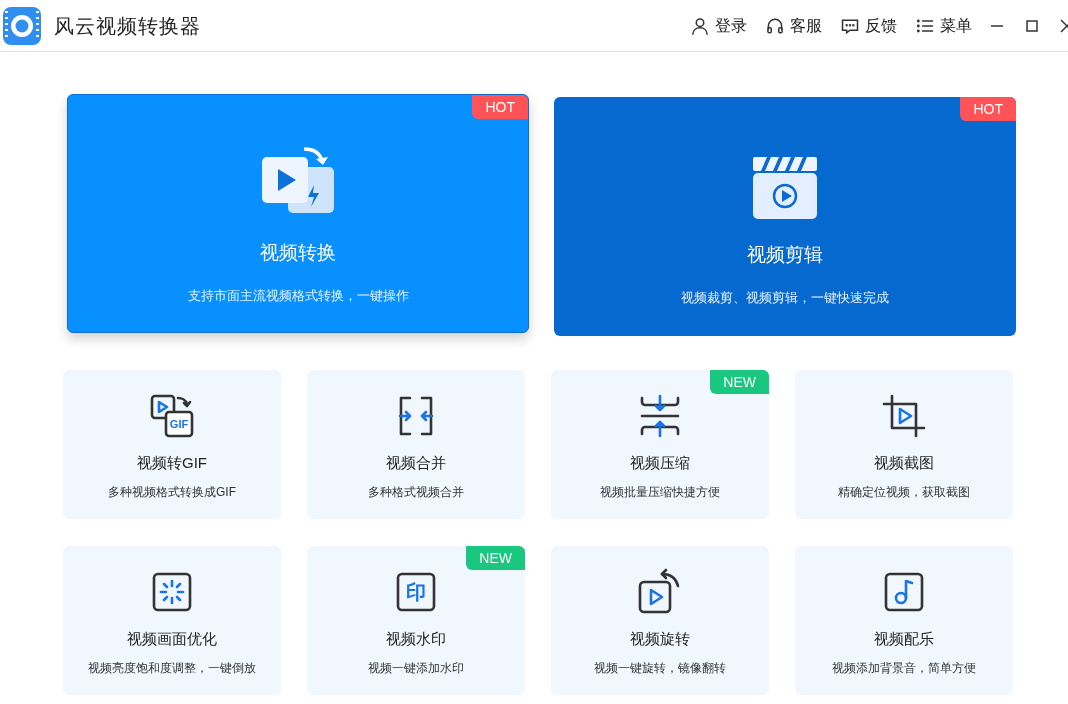  I want to click on tool-card: NEW 视频压缩 视频批量压缩快捷方便, so click(660, 444).